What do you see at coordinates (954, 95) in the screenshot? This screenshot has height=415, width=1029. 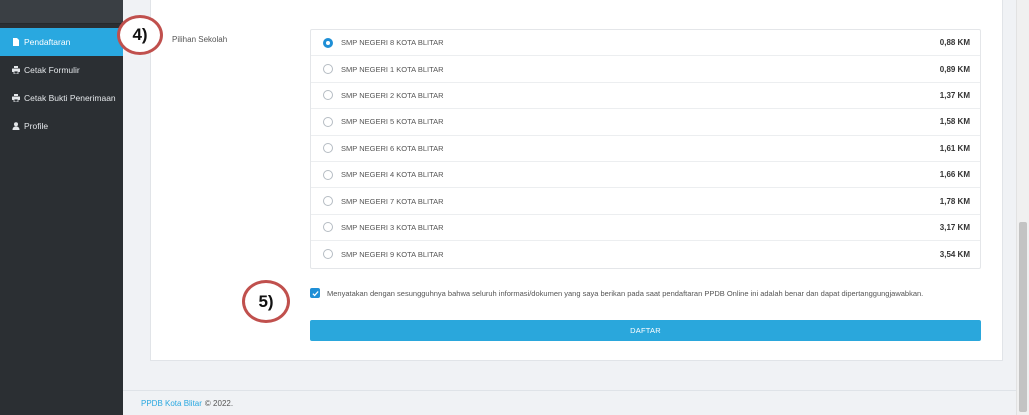 I see `school-distance: 1,37 KM` at bounding box center [954, 95].